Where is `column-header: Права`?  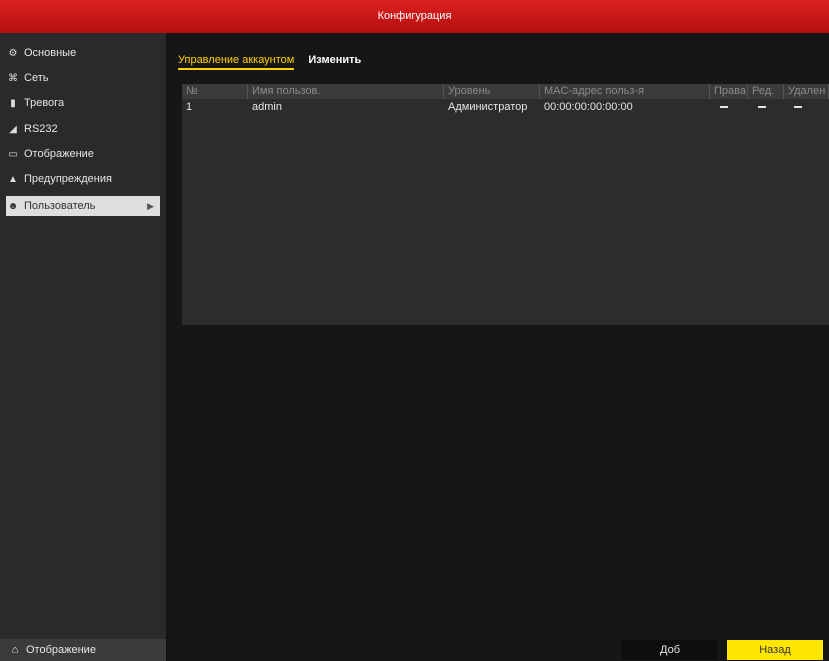
column-header: Права is located at coordinates (729, 91).